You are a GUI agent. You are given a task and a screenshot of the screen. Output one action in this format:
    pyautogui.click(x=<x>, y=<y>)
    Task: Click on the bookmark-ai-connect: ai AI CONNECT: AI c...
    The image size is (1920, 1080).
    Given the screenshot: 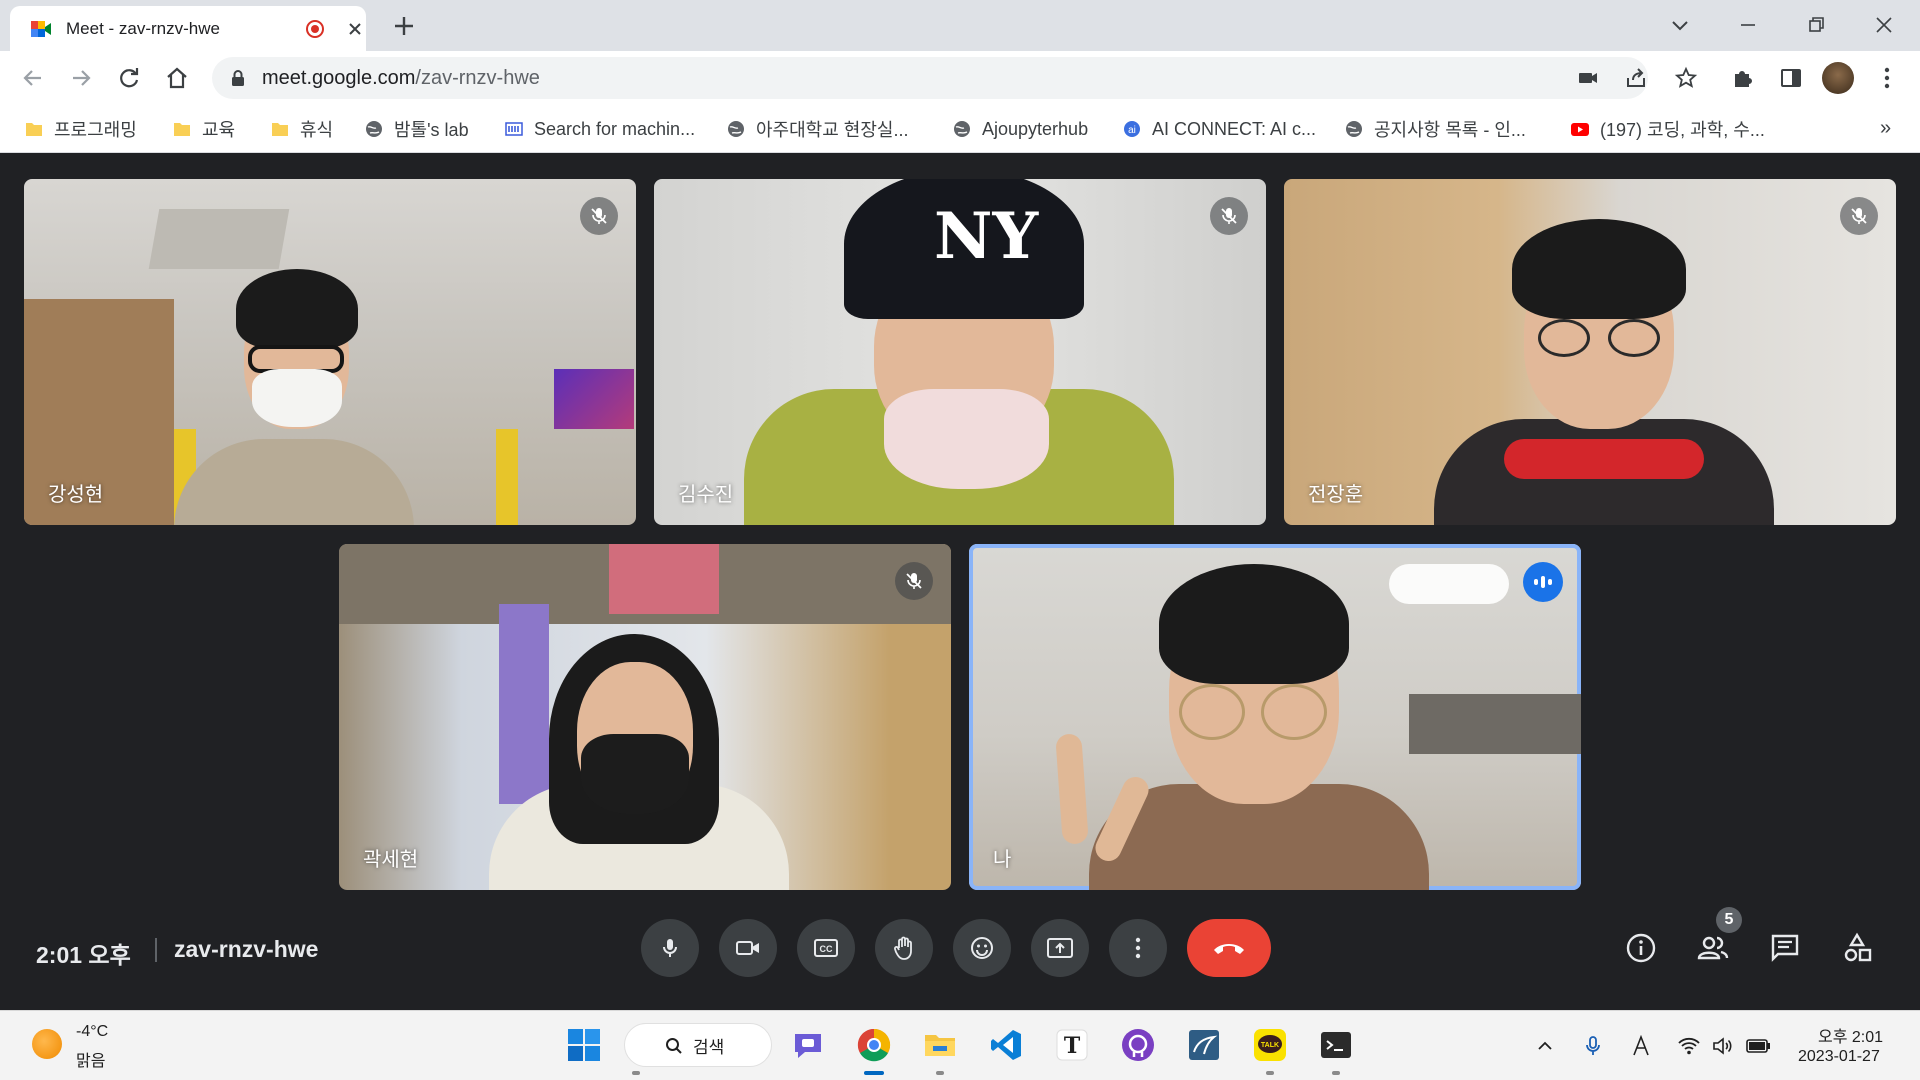 What is the action you would take?
    pyautogui.click(x=1219, y=129)
    